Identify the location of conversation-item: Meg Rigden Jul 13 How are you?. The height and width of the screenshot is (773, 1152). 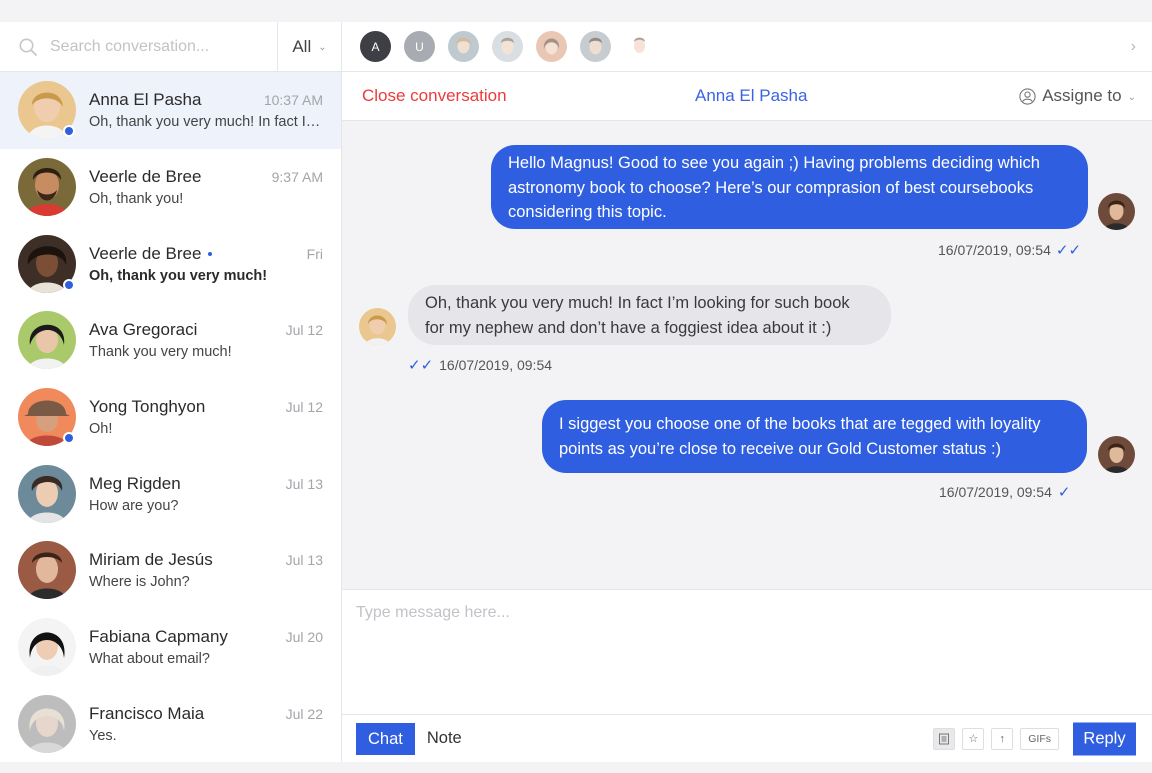
(170, 493).